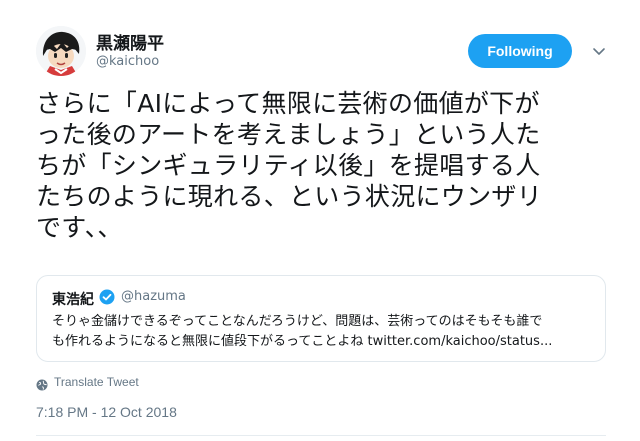  What do you see at coordinates (288, 134) in the screenshot?
I see `tweet-text-line: った後のアートを考えましょう」という人た` at bounding box center [288, 134].